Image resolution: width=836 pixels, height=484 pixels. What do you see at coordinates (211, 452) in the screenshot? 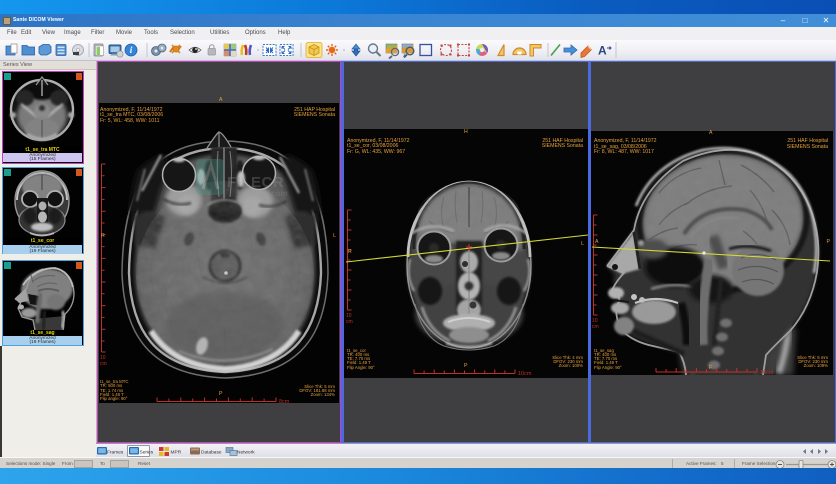
I see `svg-text: Database` at bounding box center [211, 452].